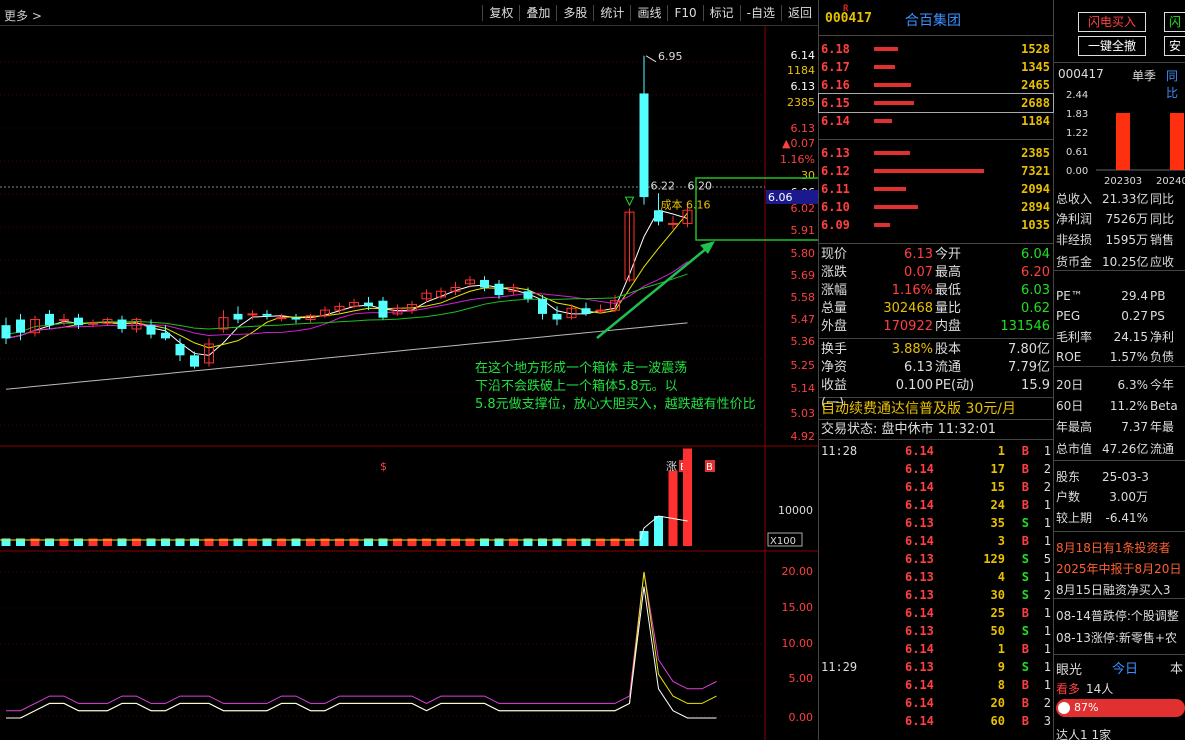 The width and height of the screenshot is (1185, 740). What do you see at coordinates (936, 721) in the screenshot?
I see `trade-row: 6.14 60 B 3` at bounding box center [936, 721].